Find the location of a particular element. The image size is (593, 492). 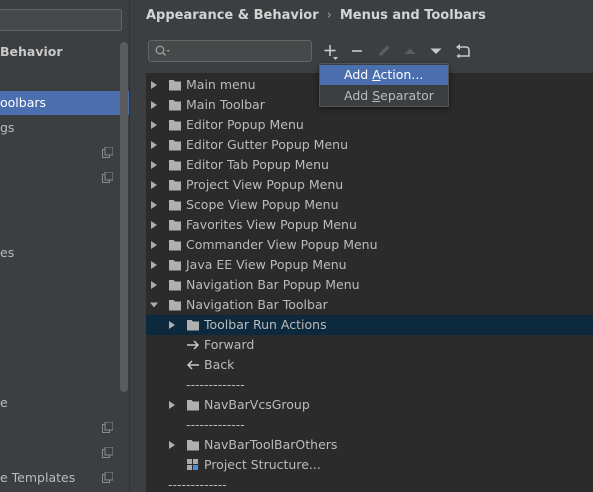

actions-search-field is located at coordinates (230, 51).